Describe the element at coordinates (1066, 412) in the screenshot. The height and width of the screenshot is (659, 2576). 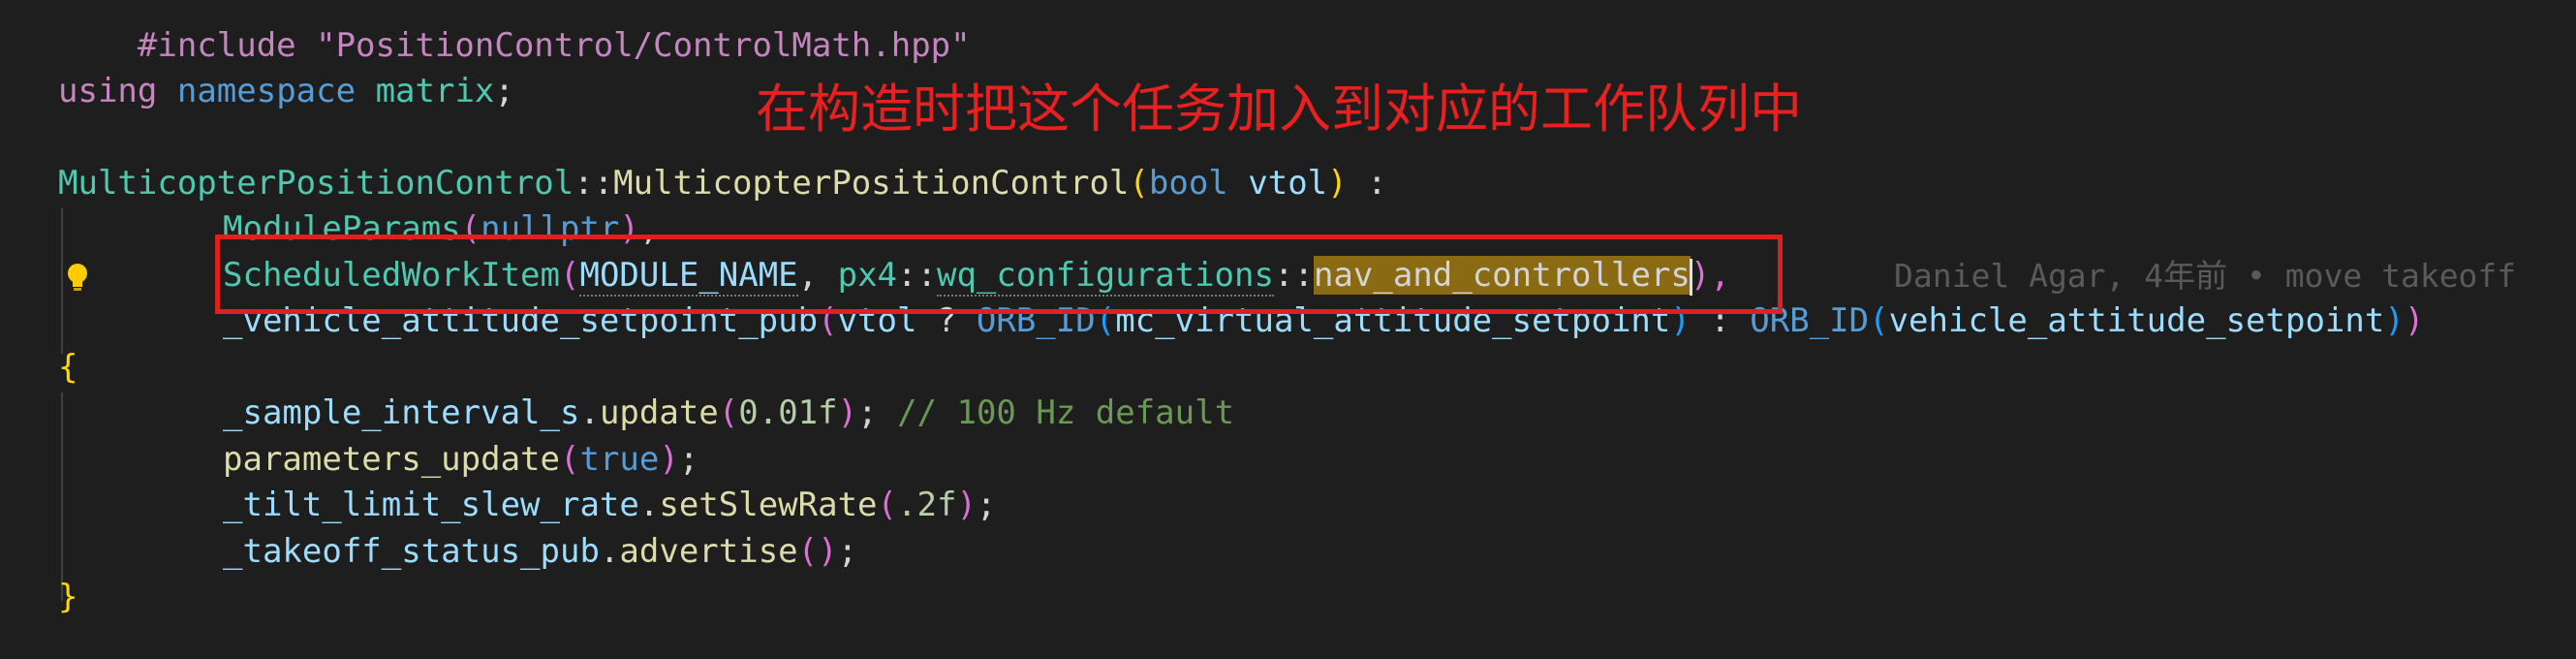
I see `comment: // 100 Hz default` at that location.